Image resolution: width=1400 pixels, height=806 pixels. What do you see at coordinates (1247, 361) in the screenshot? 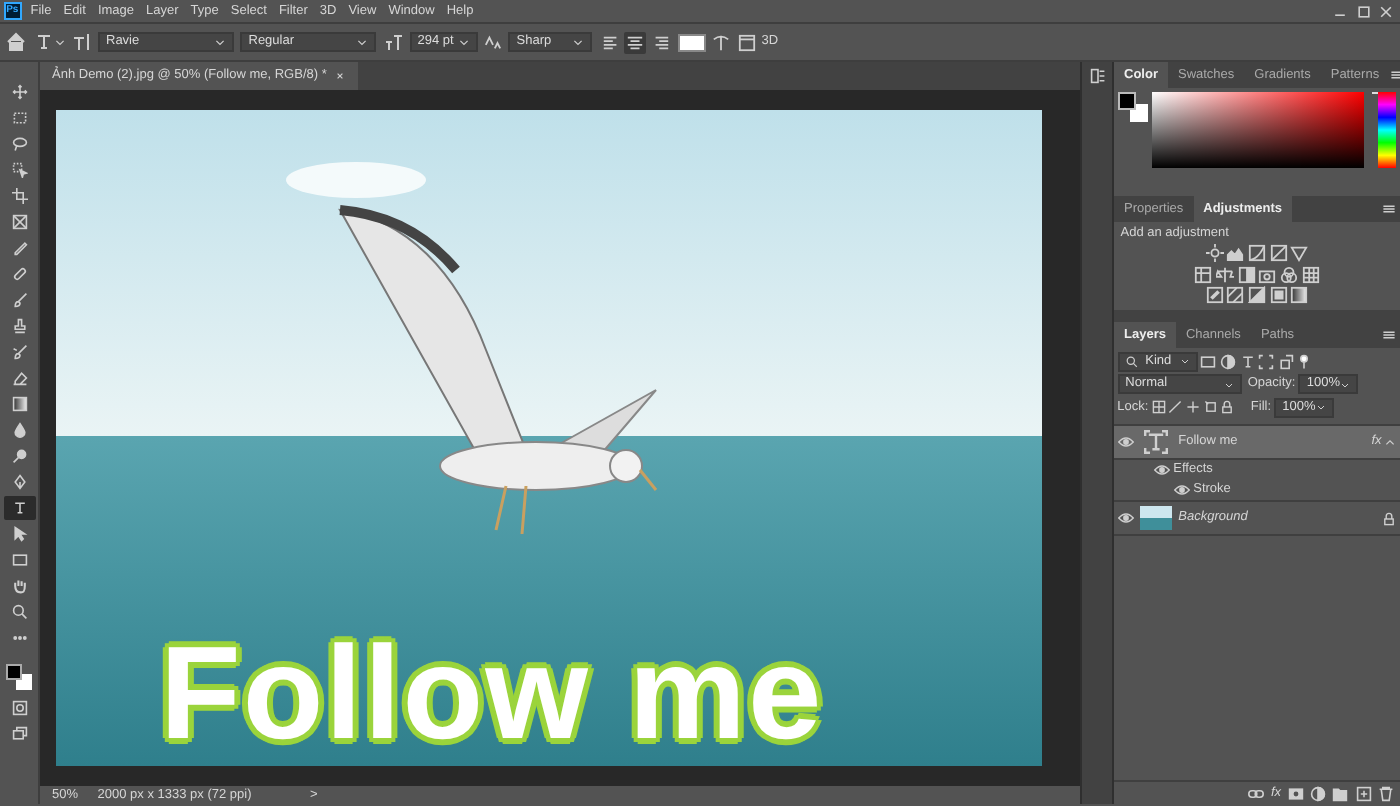
I see `type-filter-icon` at bounding box center [1247, 361].